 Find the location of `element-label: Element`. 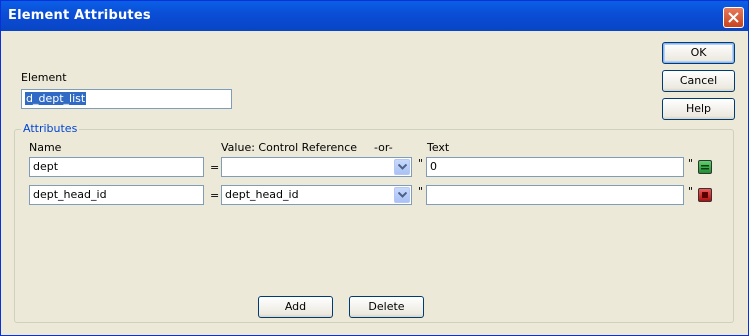

element-label: Element is located at coordinates (44, 77).